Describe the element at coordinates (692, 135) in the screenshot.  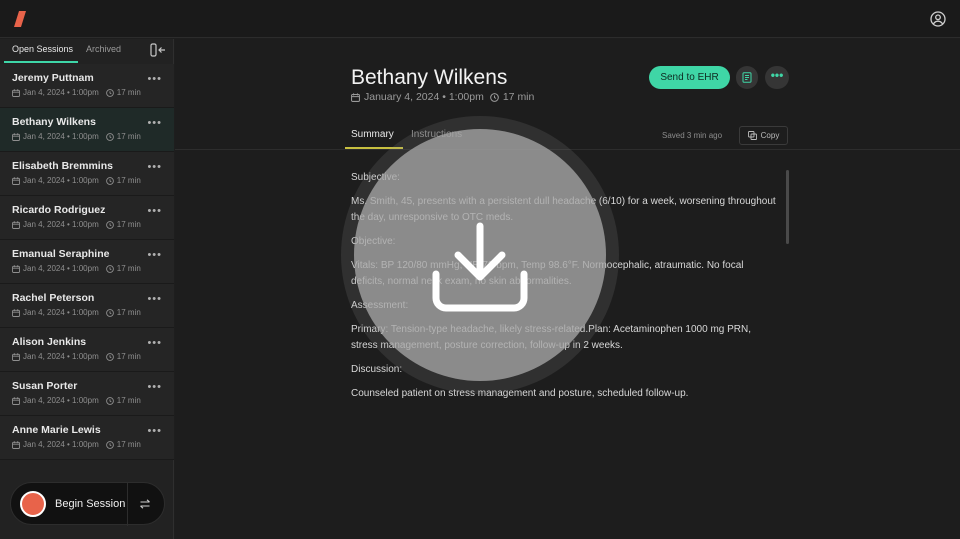
I see `saved-status: Saved 3 min ago` at that location.